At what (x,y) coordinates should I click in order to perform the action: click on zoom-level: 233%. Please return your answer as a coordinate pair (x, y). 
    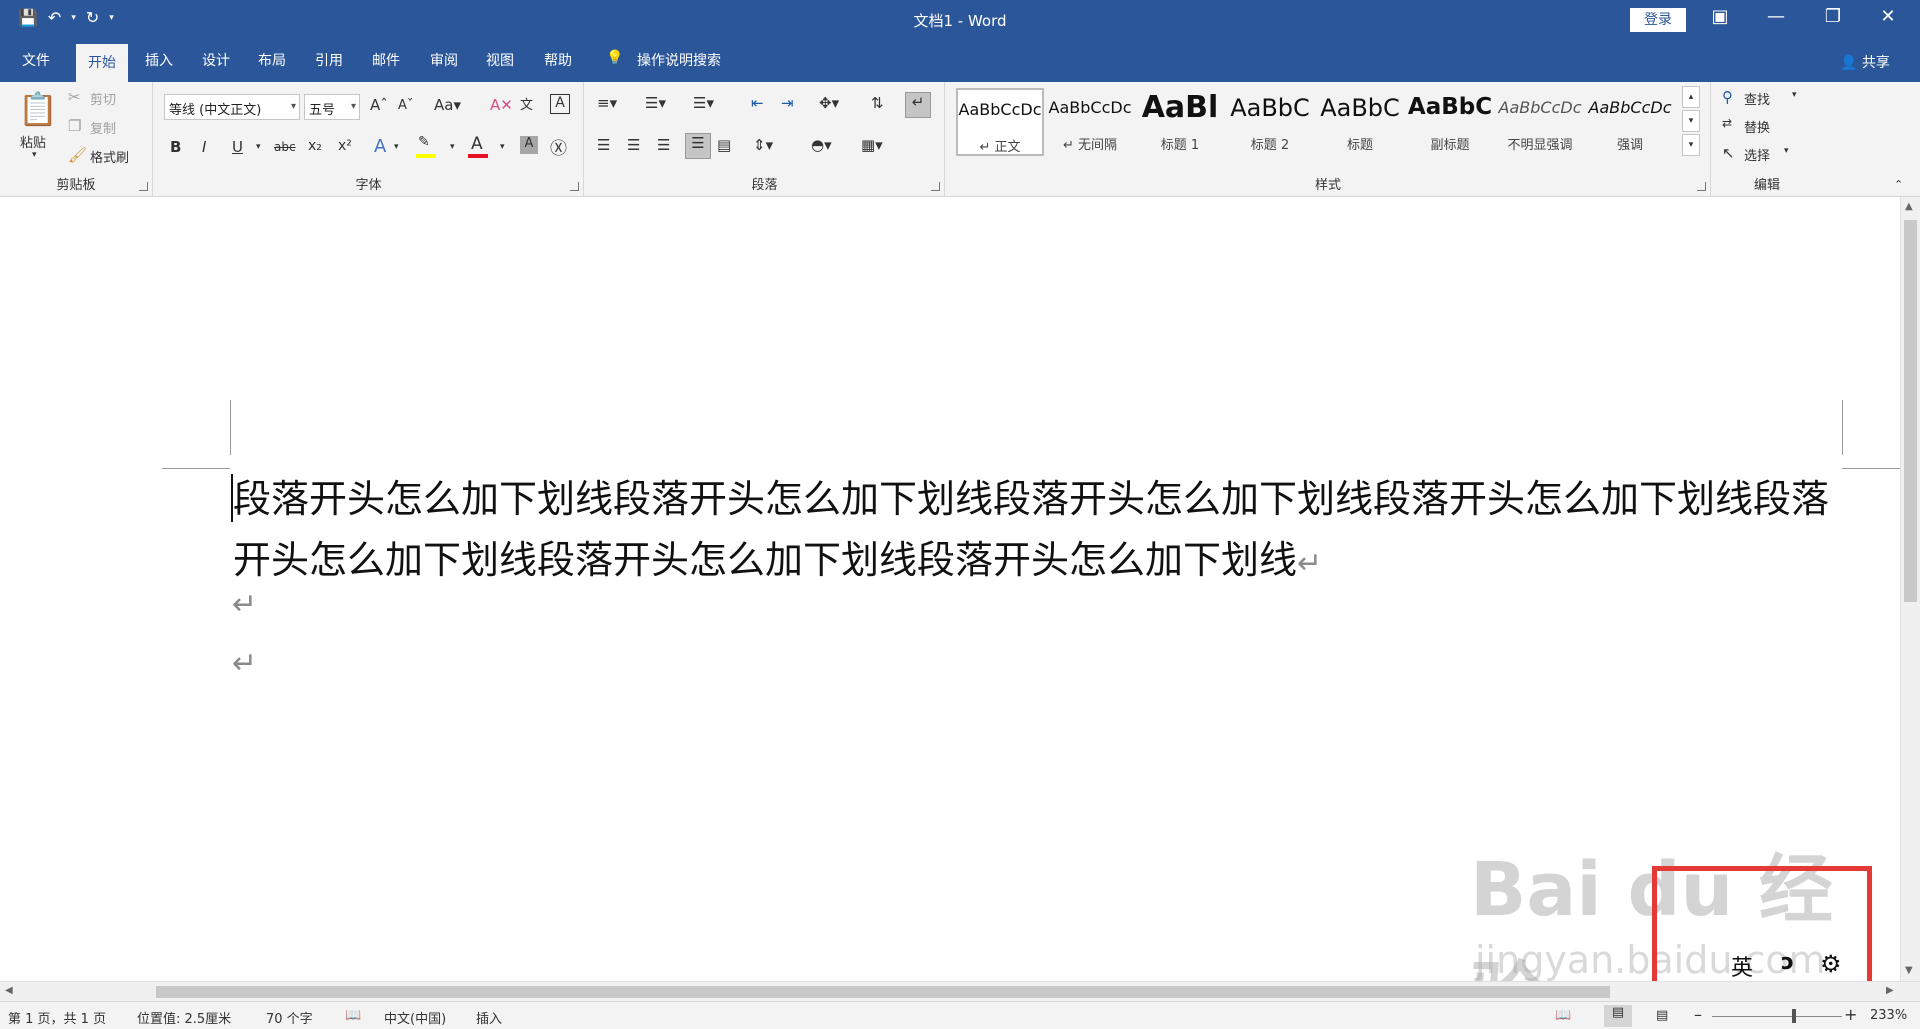
    Looking at the image, I should click on (1888, 1015).